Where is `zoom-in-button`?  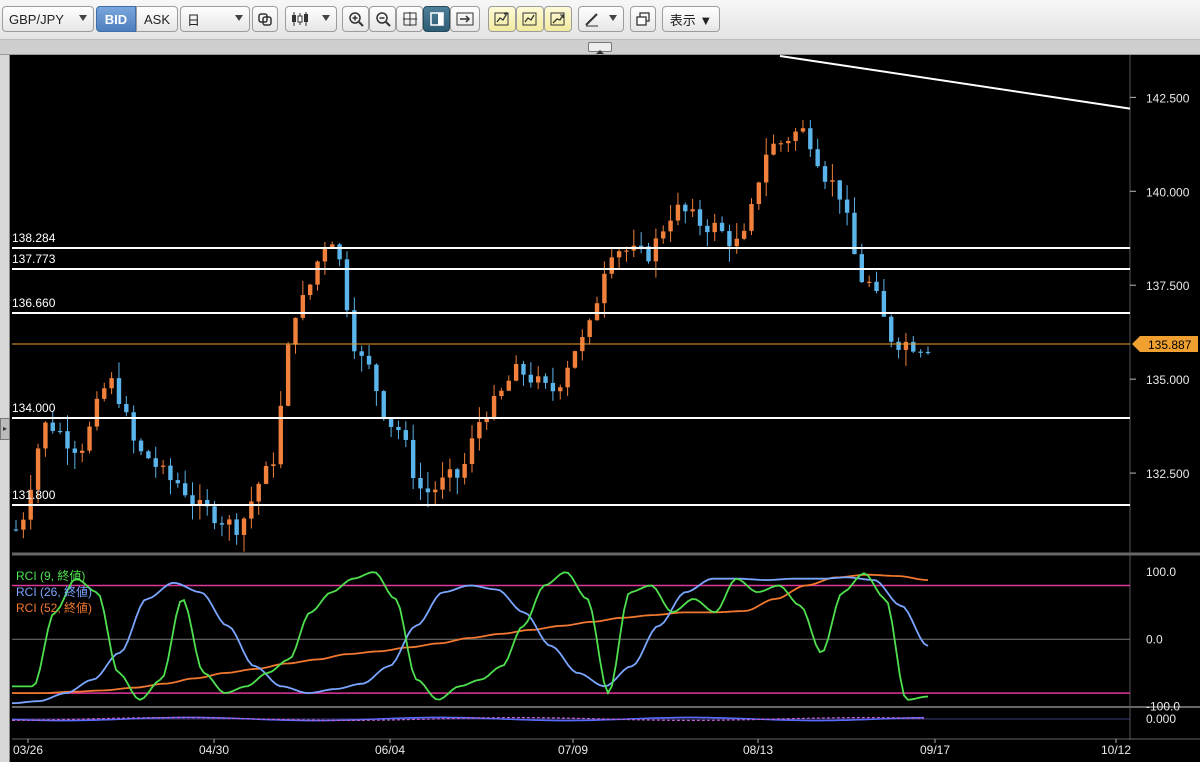 zoom-in-button is located at coordinates (355, 19).